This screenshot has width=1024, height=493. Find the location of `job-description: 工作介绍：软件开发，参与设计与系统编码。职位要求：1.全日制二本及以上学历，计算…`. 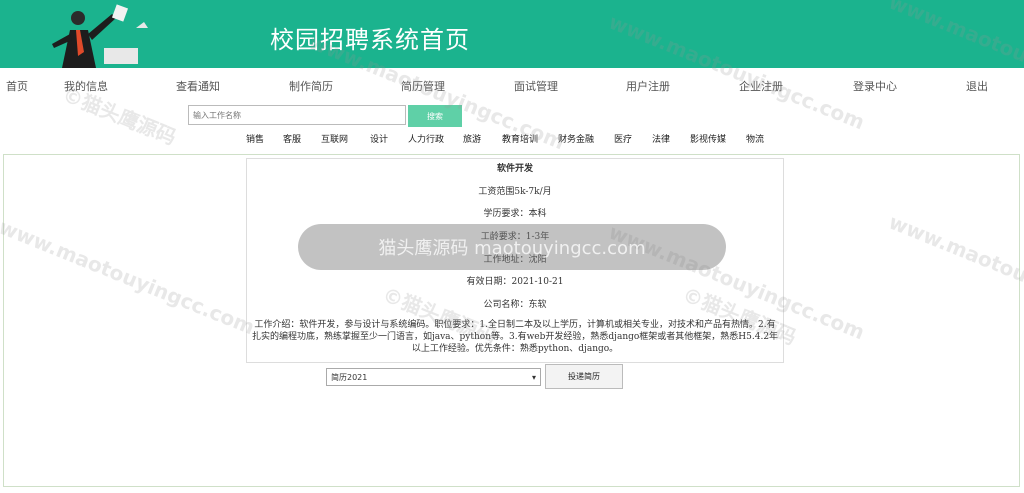

job-description: 工作介绍：软件开发，参与设计与系统编码。职位要求：1.全日制二本及以上学历，计算… is located at coordinates (515, 337).